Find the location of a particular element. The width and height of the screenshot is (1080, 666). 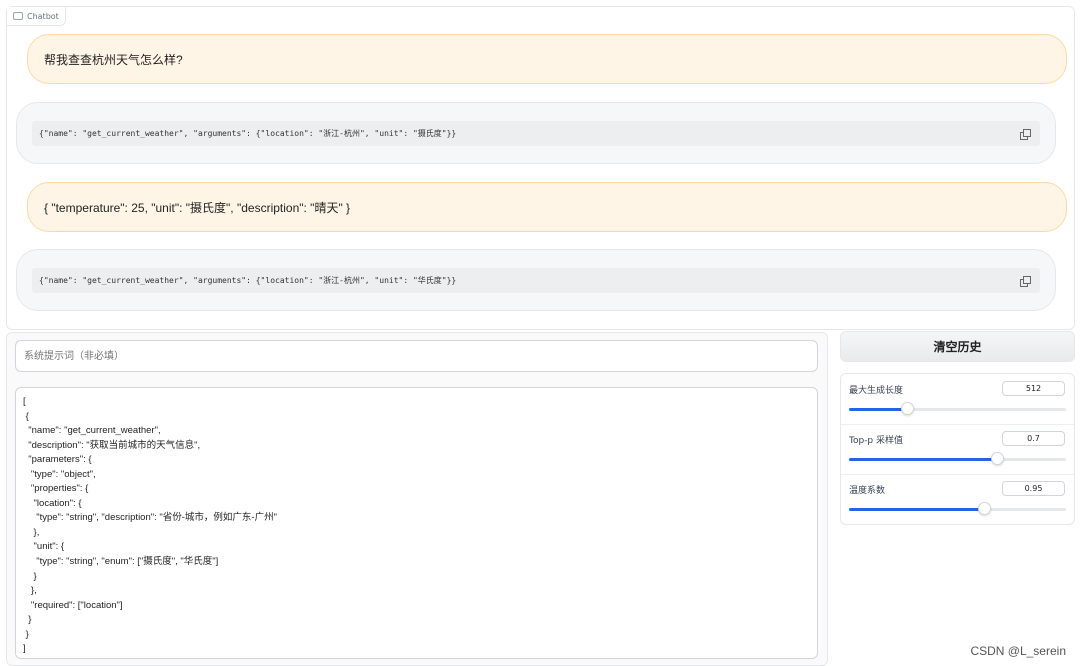

clear-history-button: 清空历史 is located at coordinates (957, 346).